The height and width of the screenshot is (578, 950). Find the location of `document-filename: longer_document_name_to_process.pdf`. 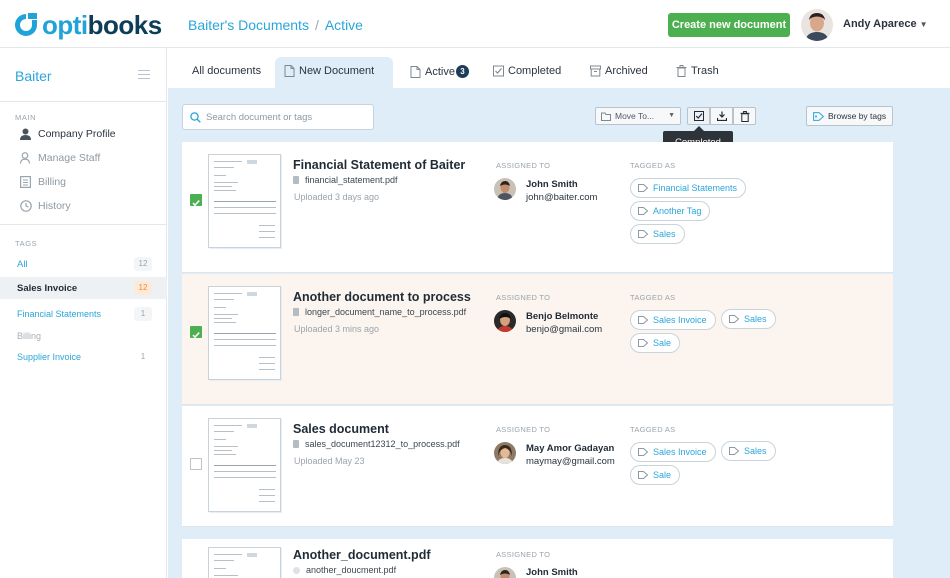

document-filename: longer_document_name_to_process.pdf is located at coordinates (379, 312).